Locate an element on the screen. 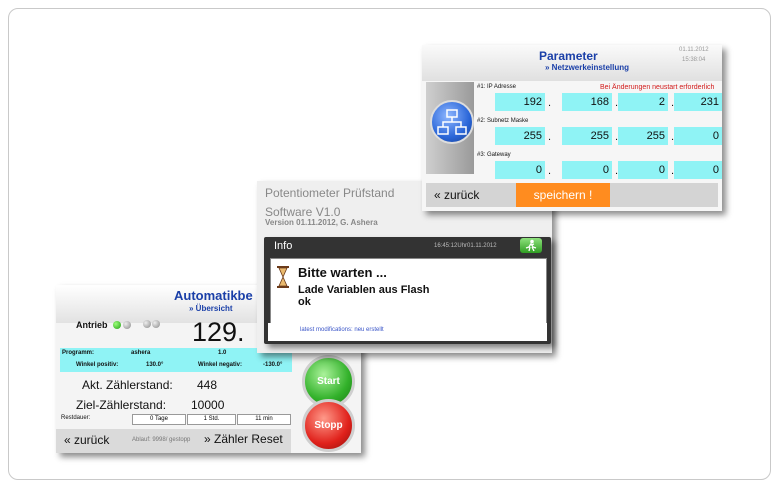 Image resolution: width=779 pixels, height=487 pixels. ziel-zaehlerstand-value: 10000 is located at coordinates (208, 405).